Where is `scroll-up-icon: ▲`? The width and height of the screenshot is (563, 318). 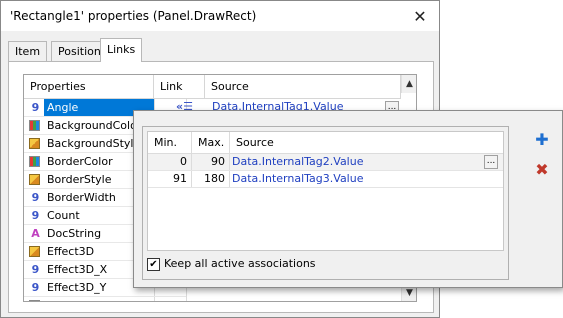 scroll-up-icon: ▲ is located at coordinates (409, 84).